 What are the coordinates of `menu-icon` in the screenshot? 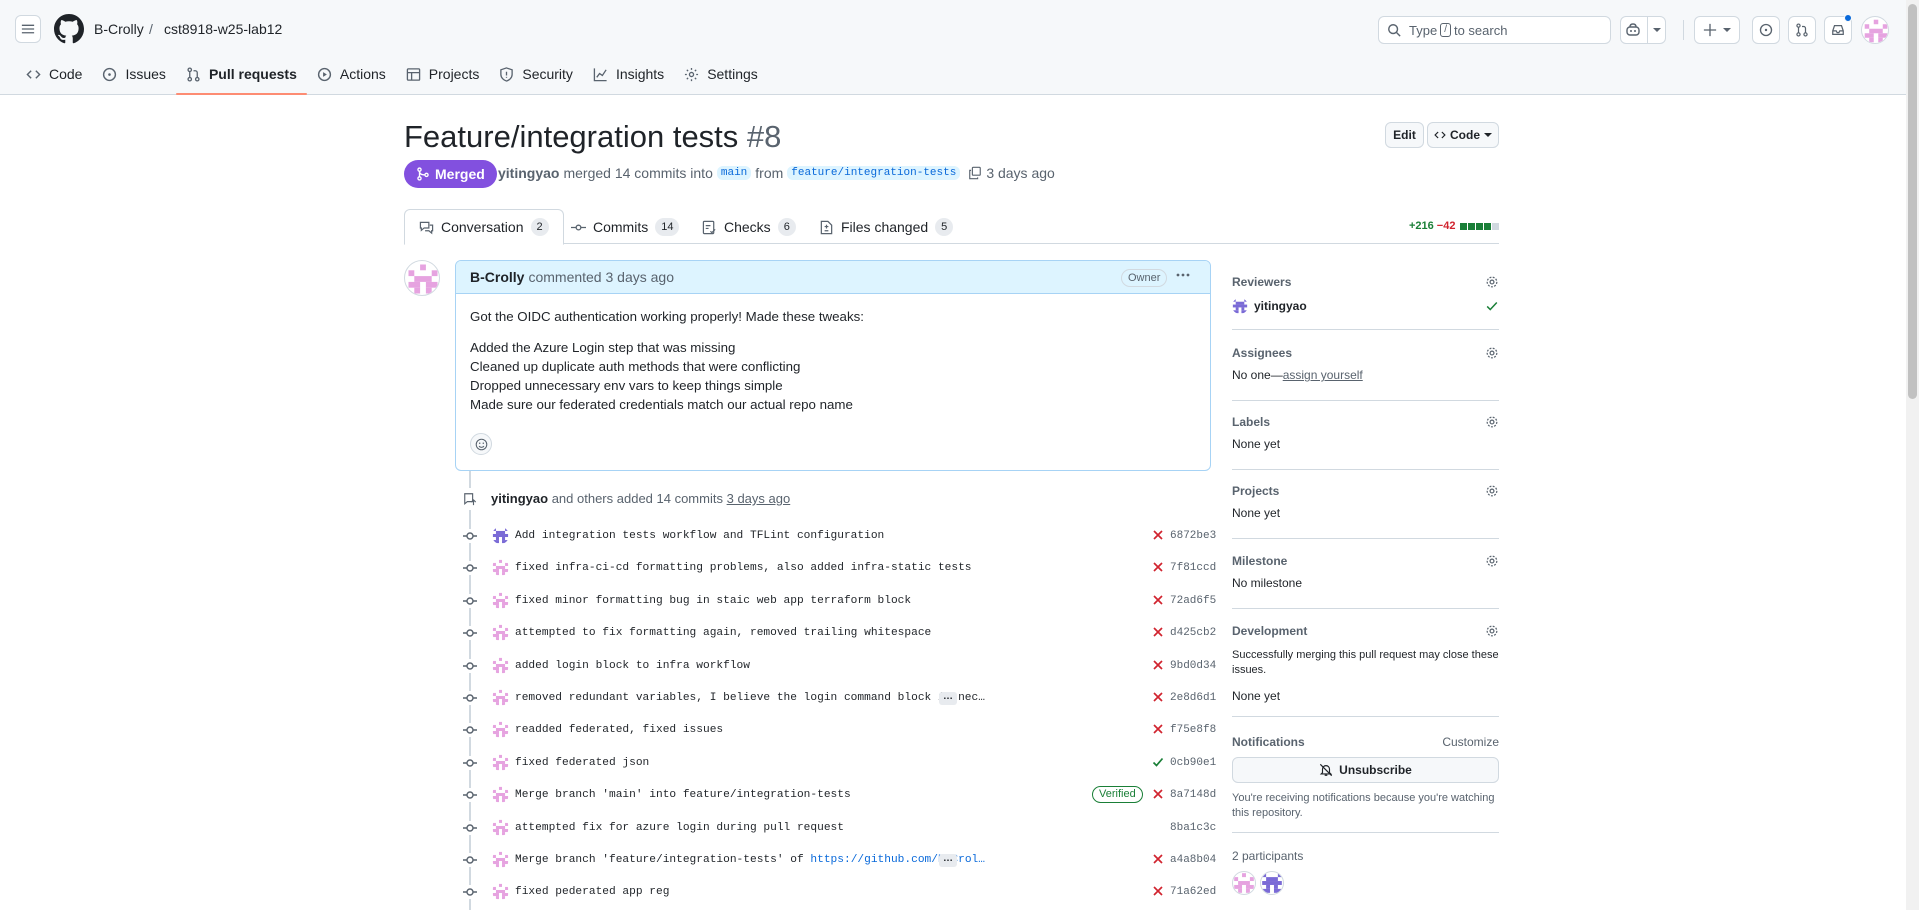 It's located at (28, 29).